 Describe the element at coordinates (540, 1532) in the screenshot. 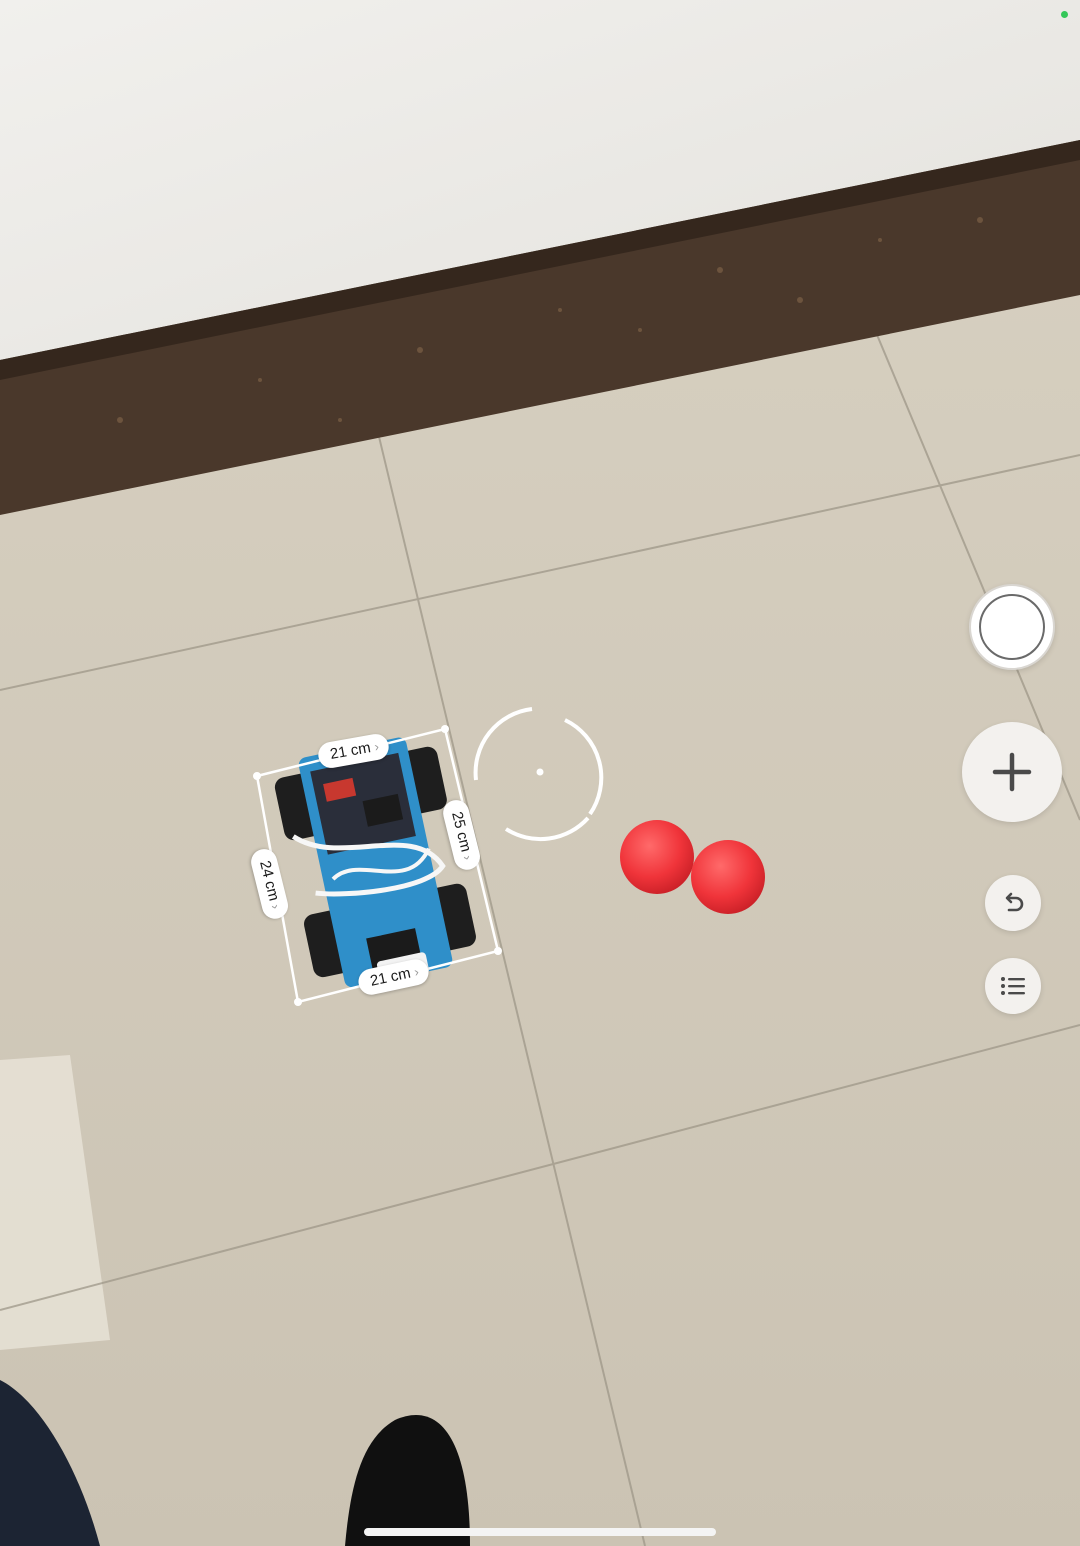

I see `home-indicator` at that location.